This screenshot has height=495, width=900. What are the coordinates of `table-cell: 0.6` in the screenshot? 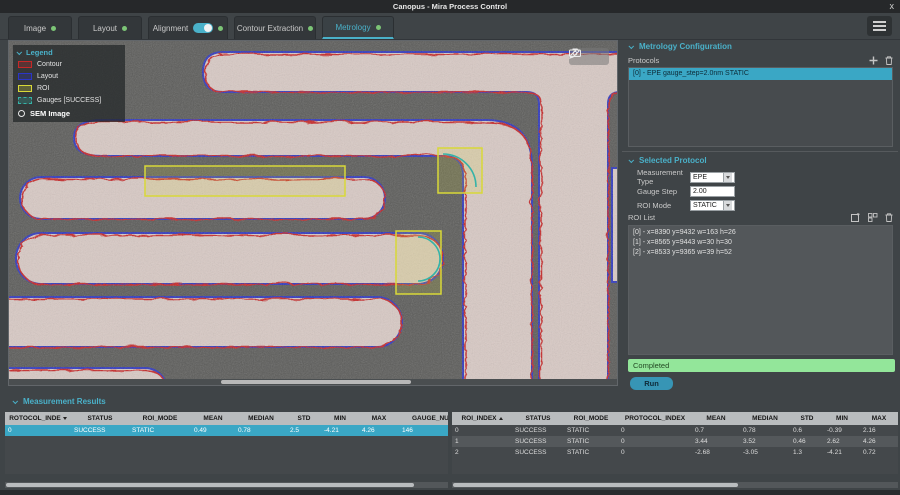 It's located at (798, 430).